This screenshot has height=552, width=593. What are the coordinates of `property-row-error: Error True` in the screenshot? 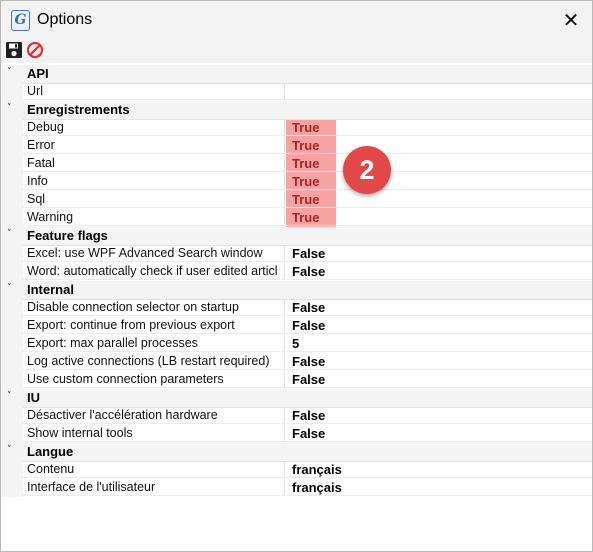 It's located at (296, 146).